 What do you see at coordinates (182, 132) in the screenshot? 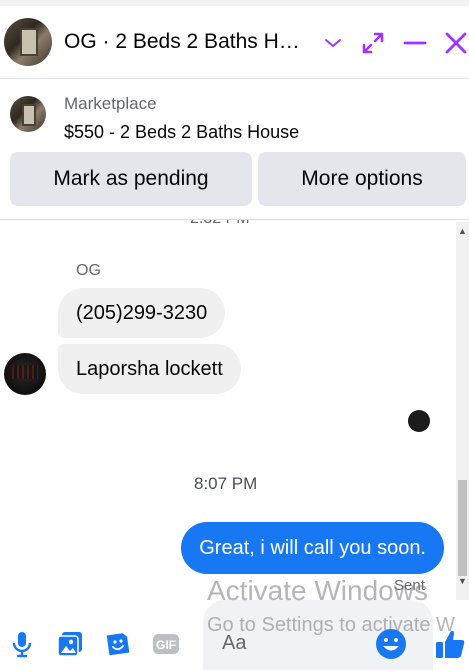
I see `listing-title: $550 - 2 Beds 2 Baths House` at bounding box center [182, 132].